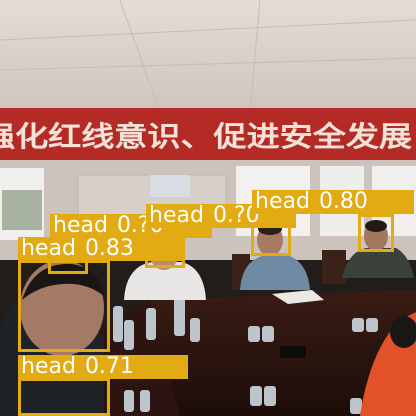  What do you see at coordinates (206, 136) in the screenshot?
I see `banner-text: 强化红线意识、促进安全发展` at bounding box center [206, 136].